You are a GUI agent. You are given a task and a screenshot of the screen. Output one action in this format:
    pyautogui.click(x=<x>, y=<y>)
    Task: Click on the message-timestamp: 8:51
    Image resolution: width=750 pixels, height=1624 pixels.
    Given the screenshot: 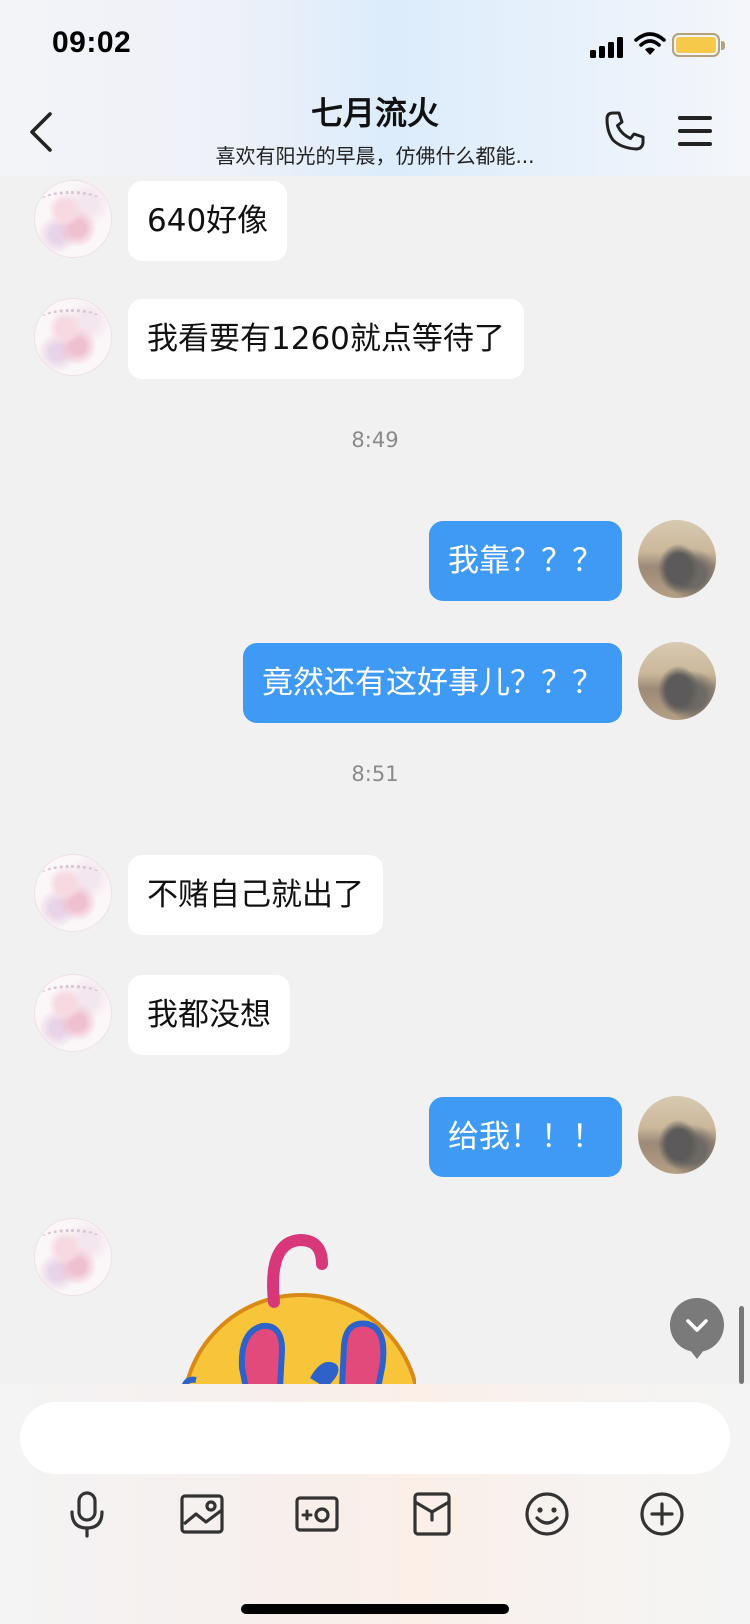 What is the action you would take?
    pyautogui.click(x=375, y=774)
    